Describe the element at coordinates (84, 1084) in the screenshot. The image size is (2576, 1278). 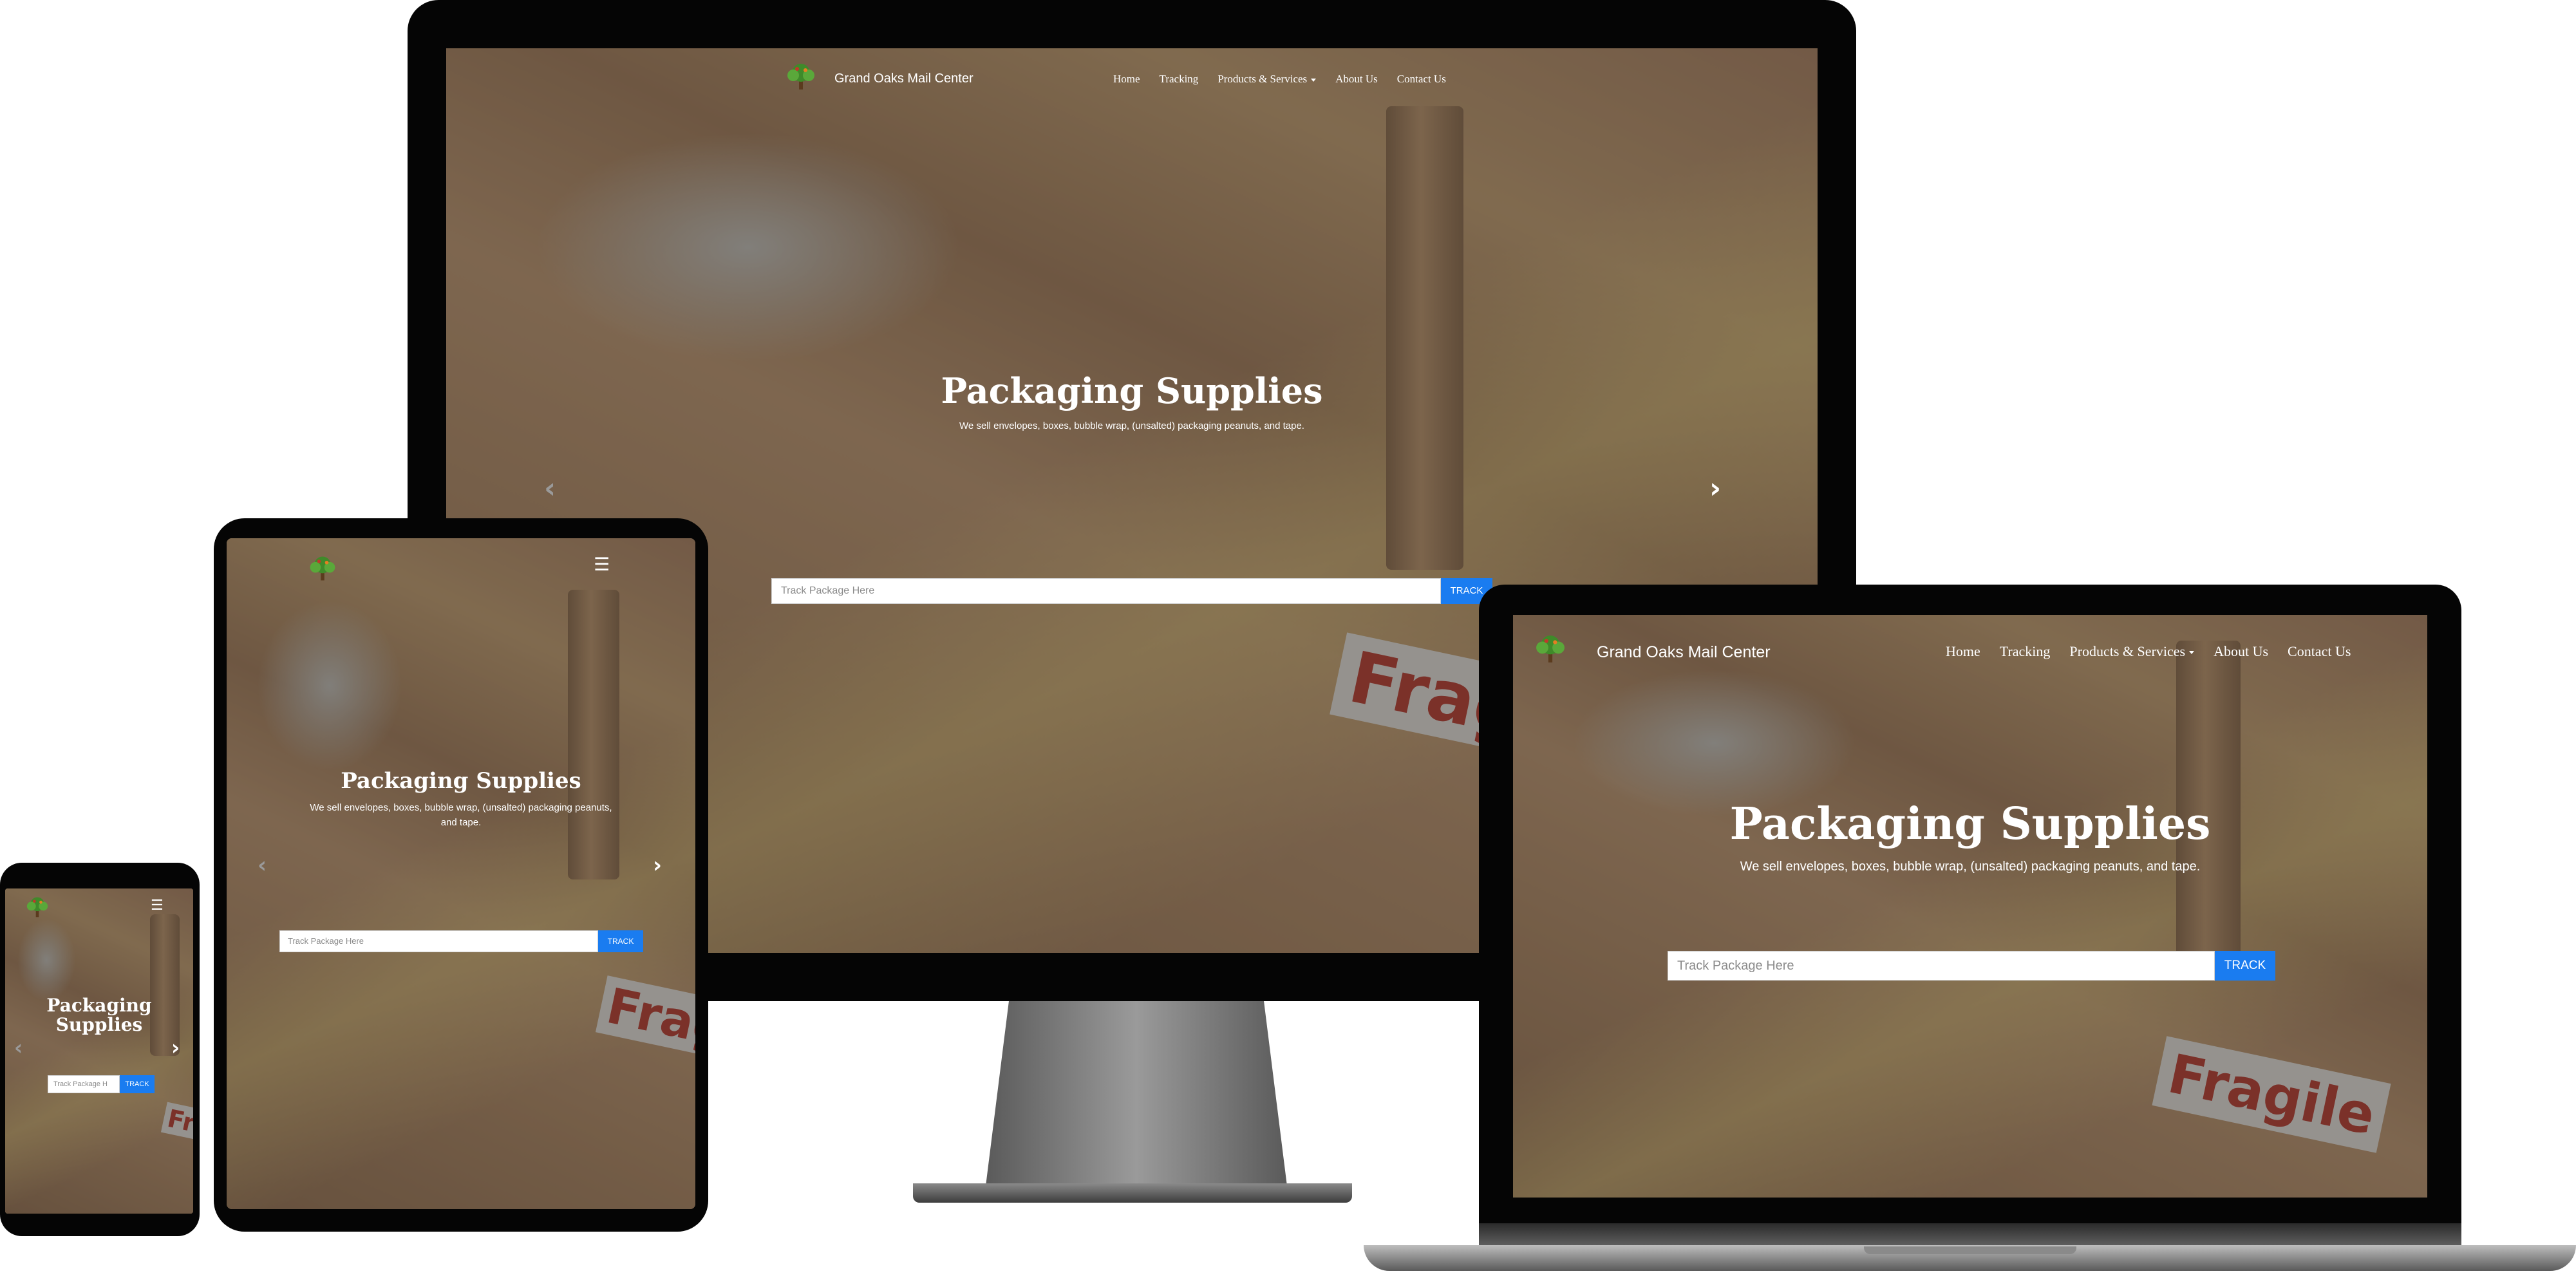
I see `phone-track-input: Track Package H` at that location.